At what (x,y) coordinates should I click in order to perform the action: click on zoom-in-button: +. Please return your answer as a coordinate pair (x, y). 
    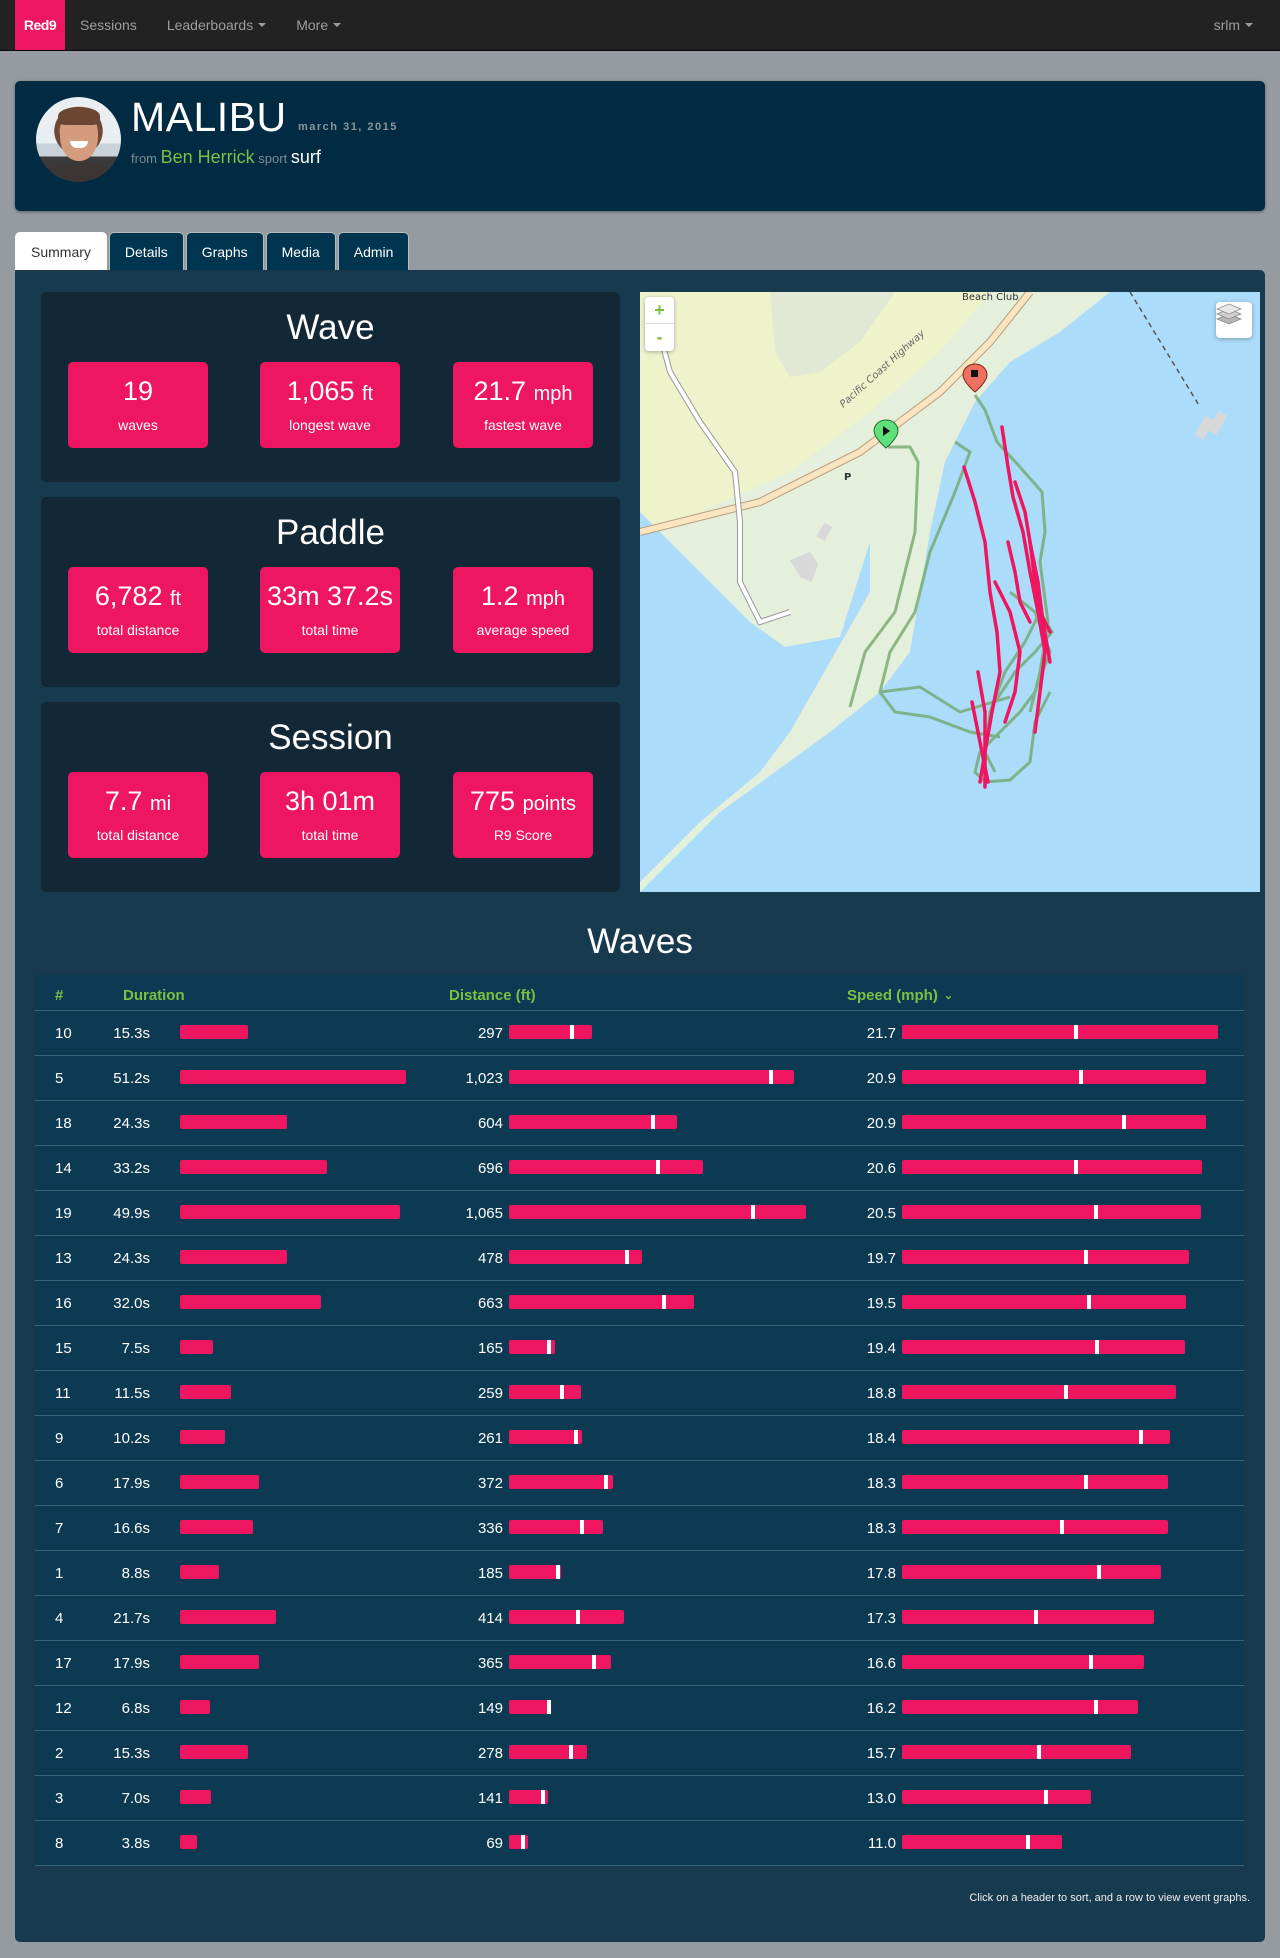
    Looking at the image, I should click on (659, 310).